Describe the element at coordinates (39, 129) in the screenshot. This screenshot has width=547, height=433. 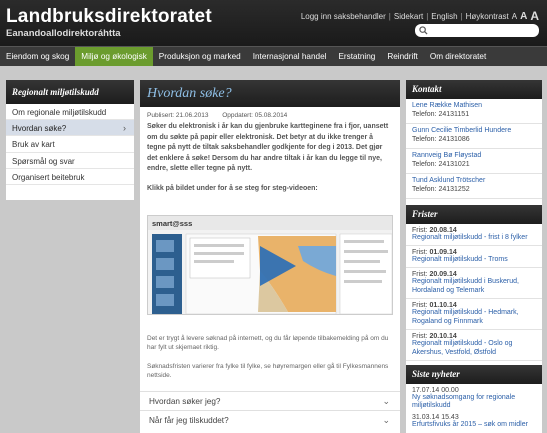
I see `sub-nav-label: Hvordan søke?` at that location.